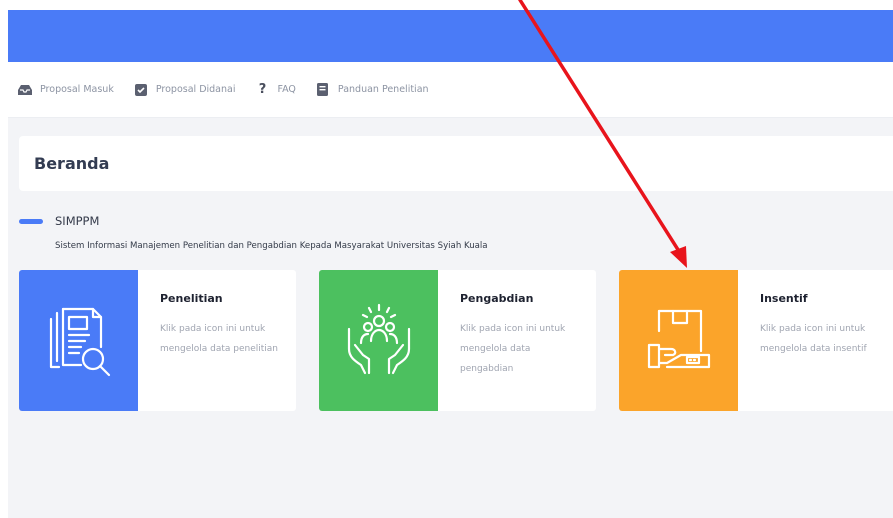 The height and width of the screenshot is (518, 893). I want to click on nav-label: Proposal Didanai, so click(195, 89).